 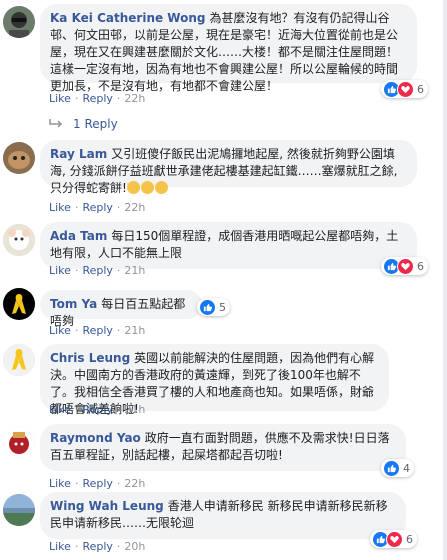 I want to click on commenter-name: Wing Wah Leung, so click(x=107, y=506).